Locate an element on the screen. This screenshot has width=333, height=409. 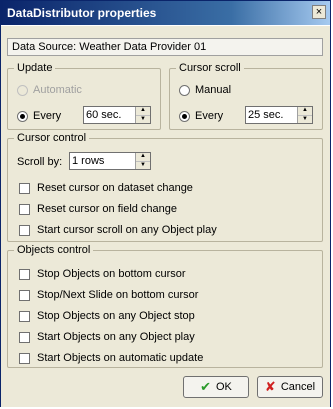
cross-icon: ✘ is located at coordinates (270, 386).